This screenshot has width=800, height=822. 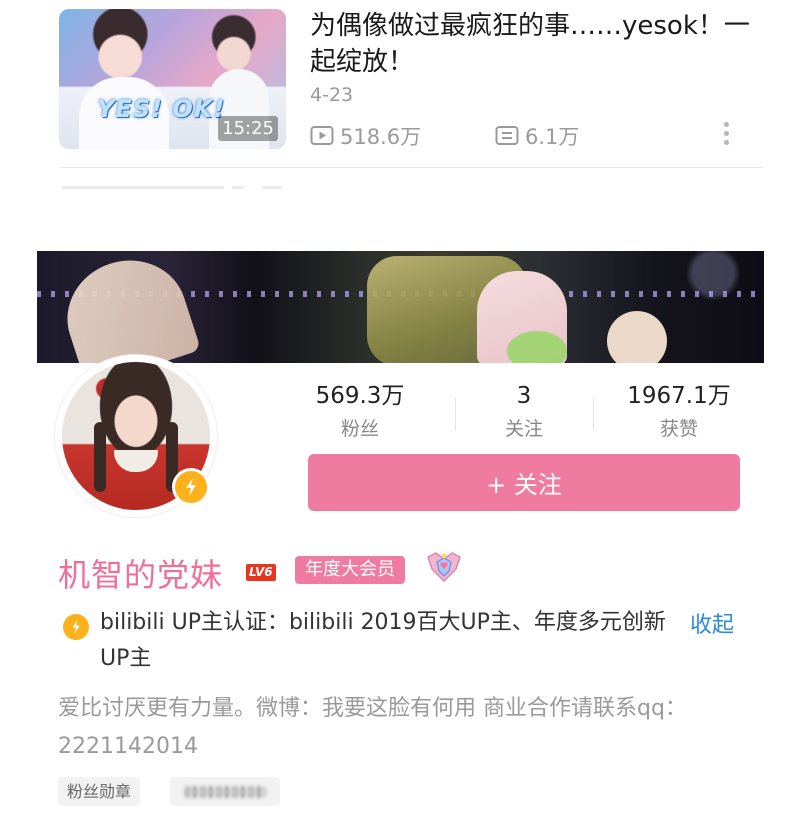 I want to click on divider, so click(x=411, y=167).